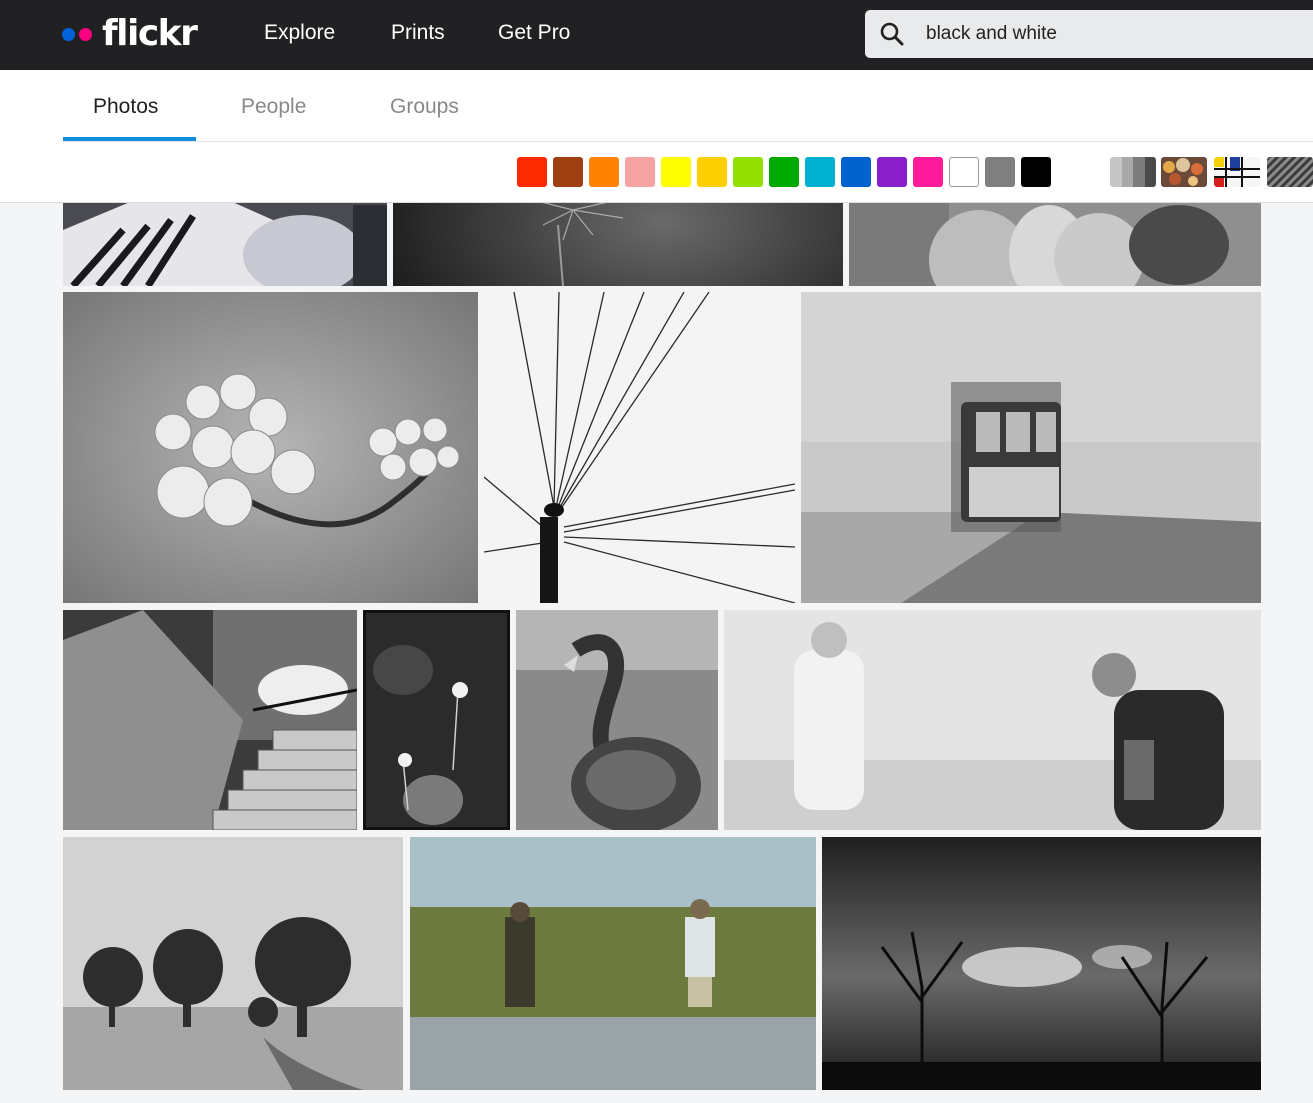 This screenshot has width=1313, height=1103. I want to click on concrete-stairs-photo, so click(210, 720).